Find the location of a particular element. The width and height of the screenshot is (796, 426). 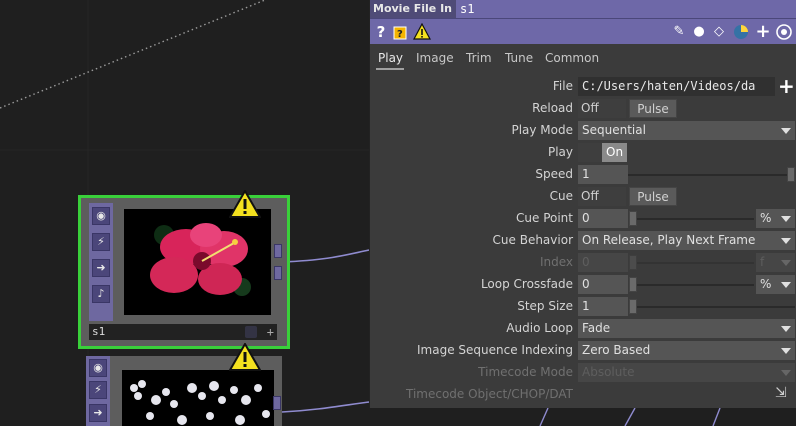

panel-title-bar: Movie File In s1 is located at coordinates (583, 9).